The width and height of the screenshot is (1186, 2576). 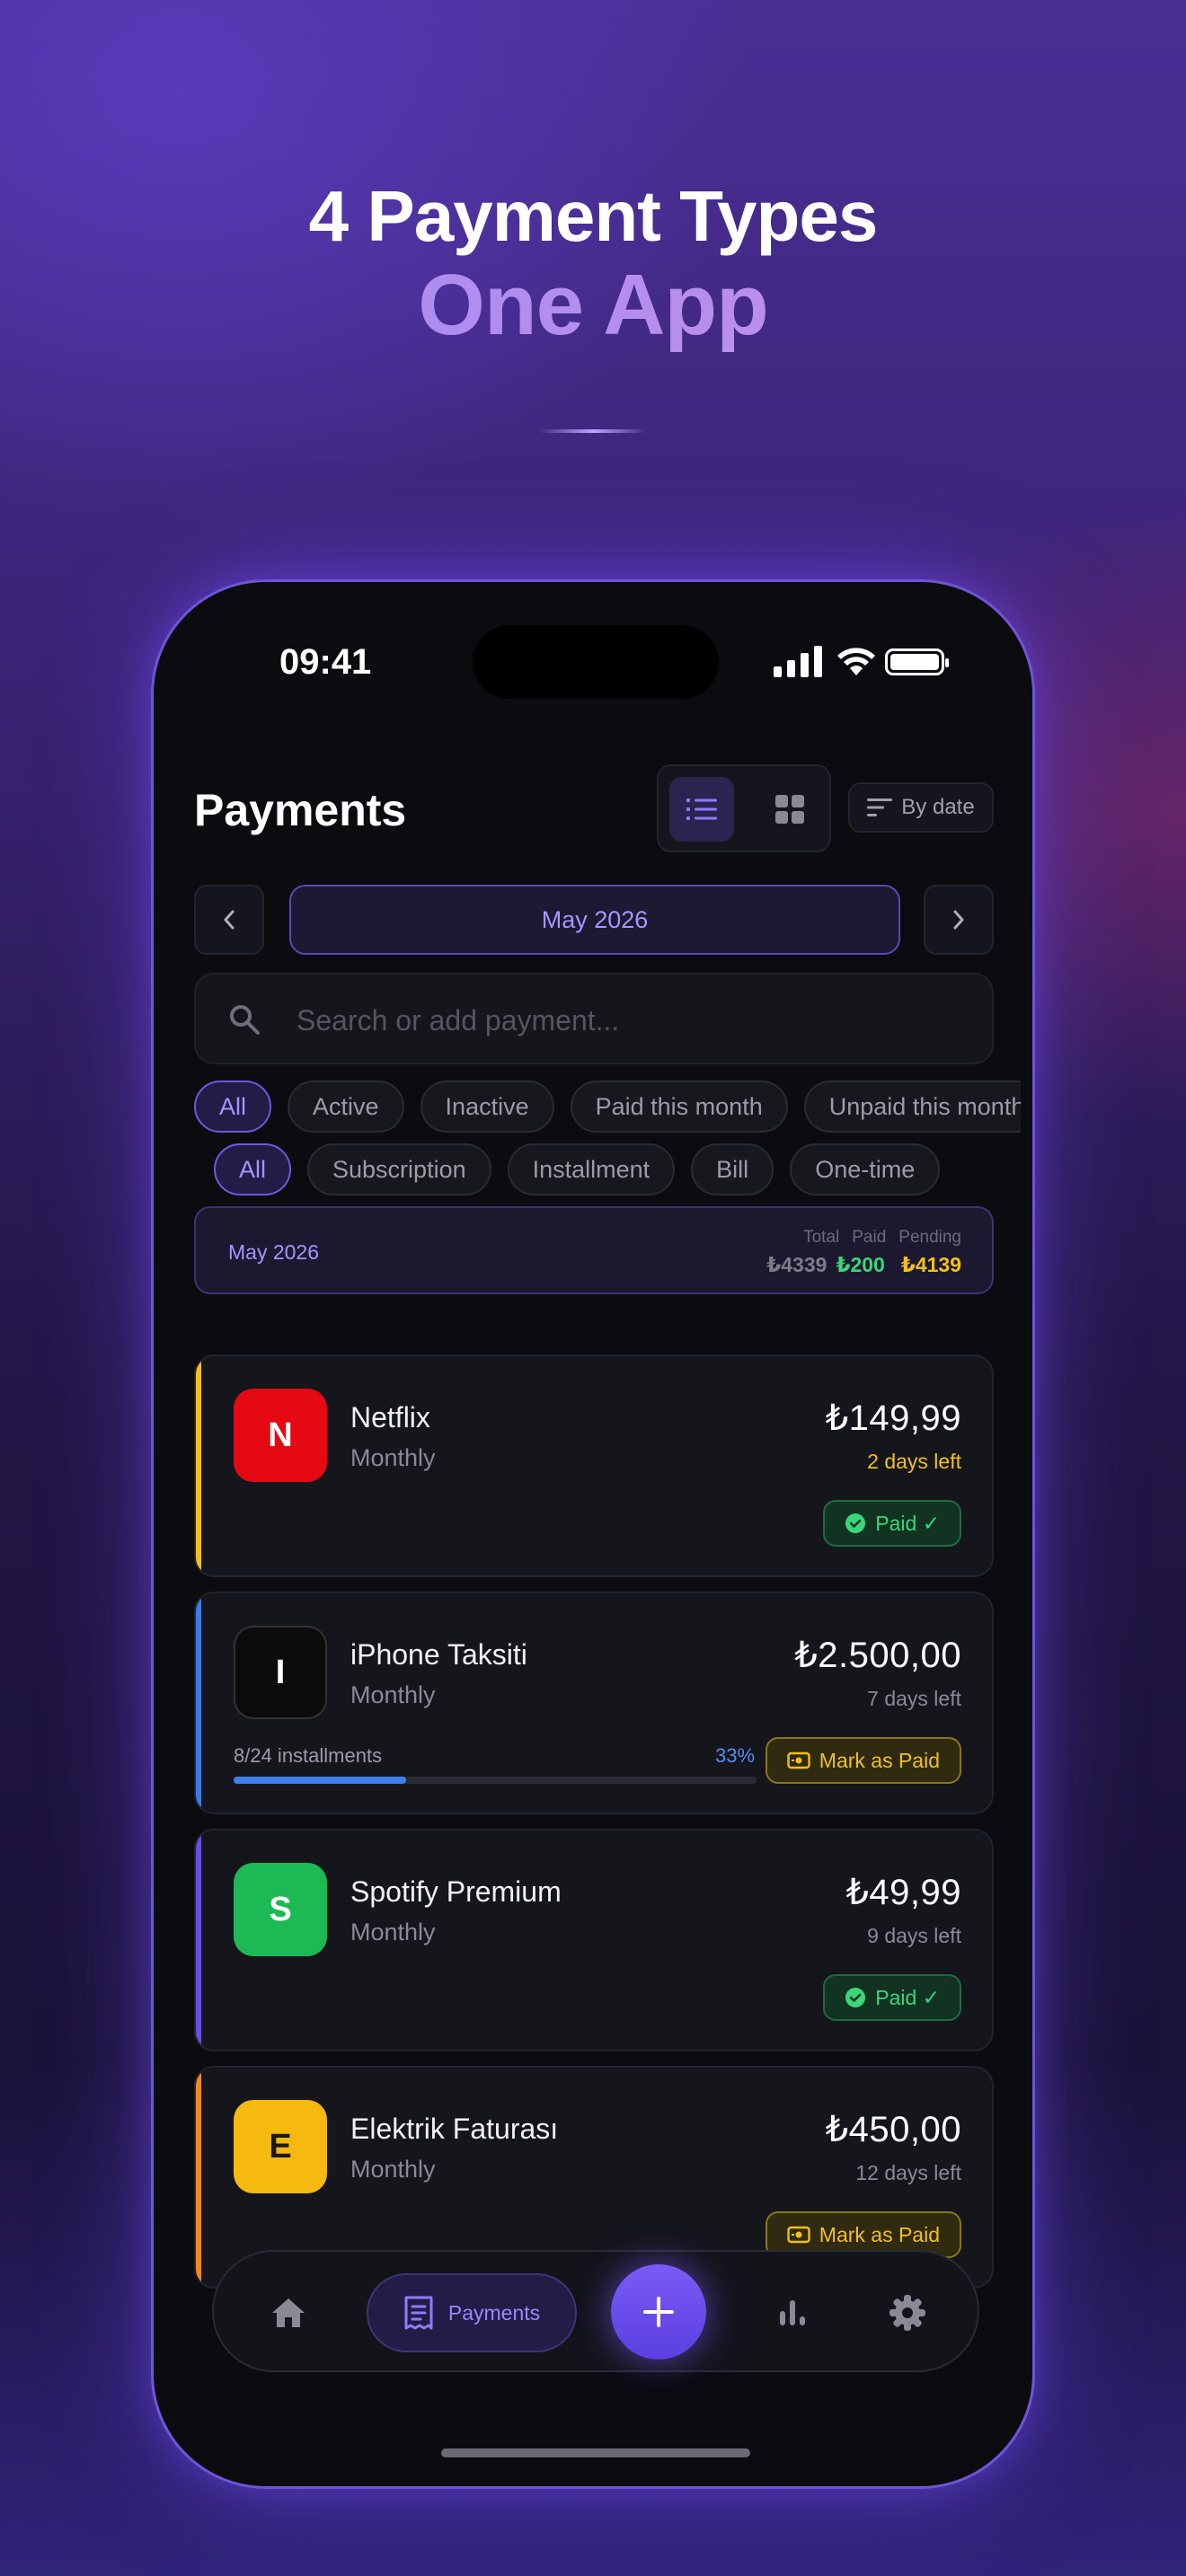 I want to click on payment-name: Spotify Premium, so click(x=456, y=1892).